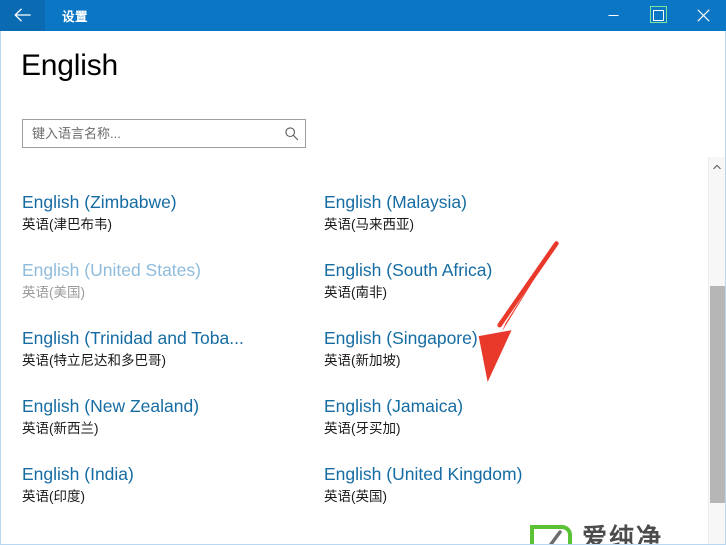 This screenshot has height=545, width=726. Describe the element at coordinates (173, 491) in the screenshot. I see `language-item: English (India) 英语(印度)` at that location.